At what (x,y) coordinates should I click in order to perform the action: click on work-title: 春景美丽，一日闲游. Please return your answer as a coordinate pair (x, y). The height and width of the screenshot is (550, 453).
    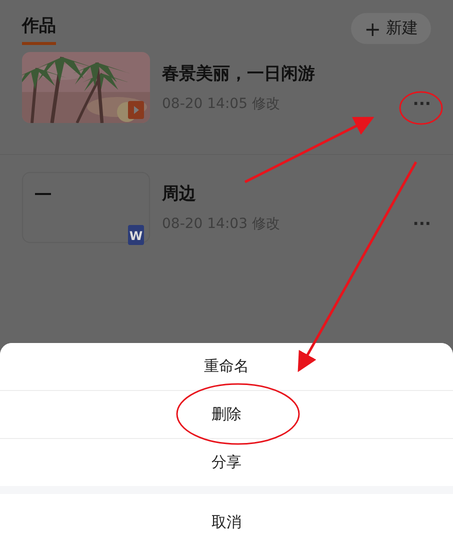
    Looking at the image, I should click on (239, 74).